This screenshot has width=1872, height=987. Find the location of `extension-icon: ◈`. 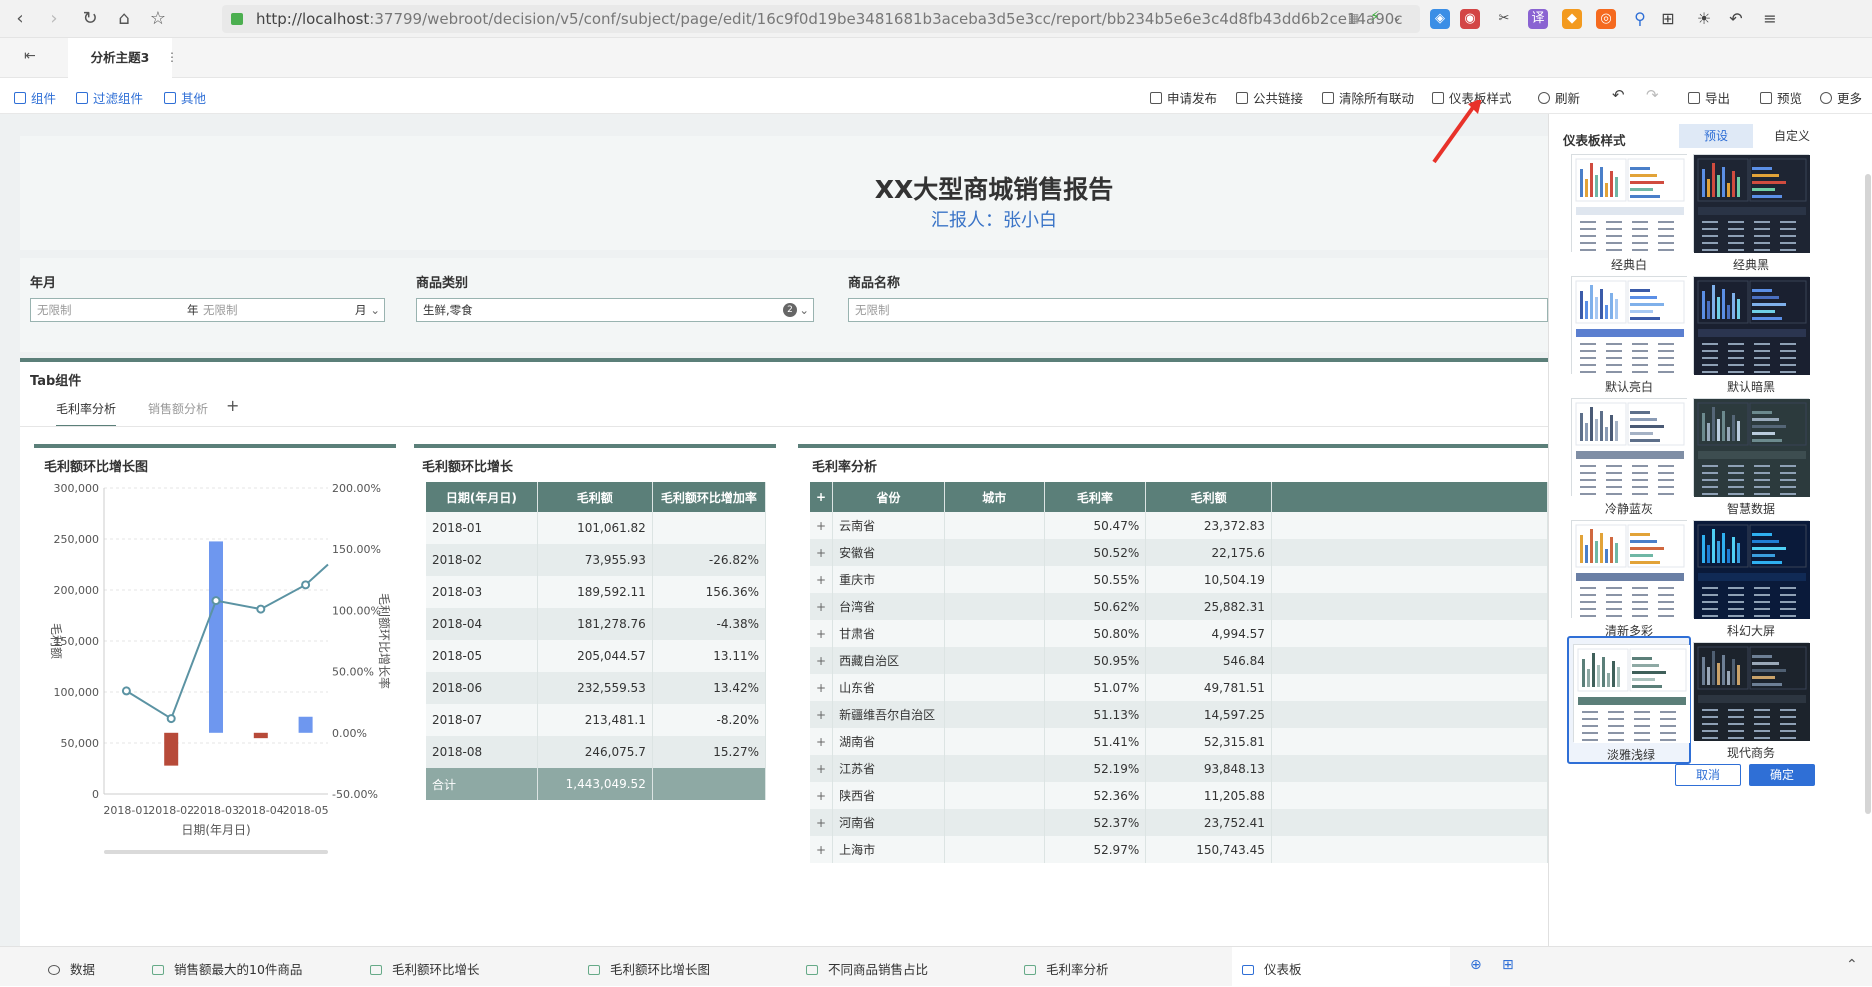

extension-icon: ◈ is located at coordinates (1440, 19).